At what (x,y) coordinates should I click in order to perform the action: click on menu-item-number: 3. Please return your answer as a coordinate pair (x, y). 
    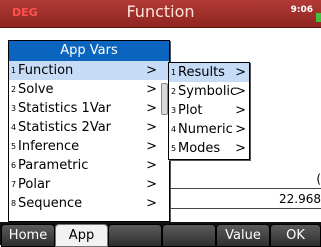
    Looking at the image, I should click on (14, 108).